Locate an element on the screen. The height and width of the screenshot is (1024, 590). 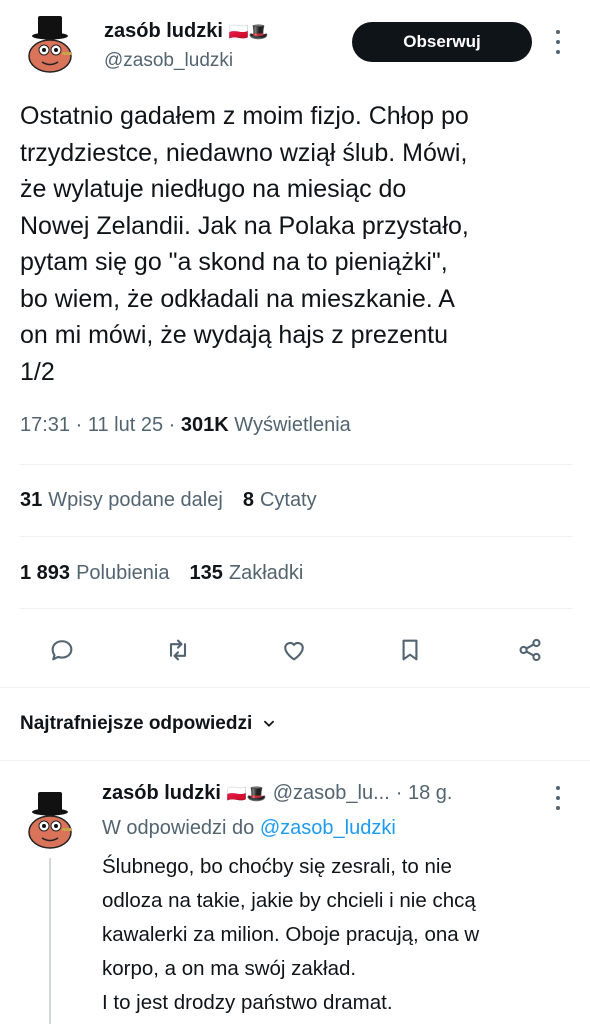
author-avatar is located at coordinates (50, 44).